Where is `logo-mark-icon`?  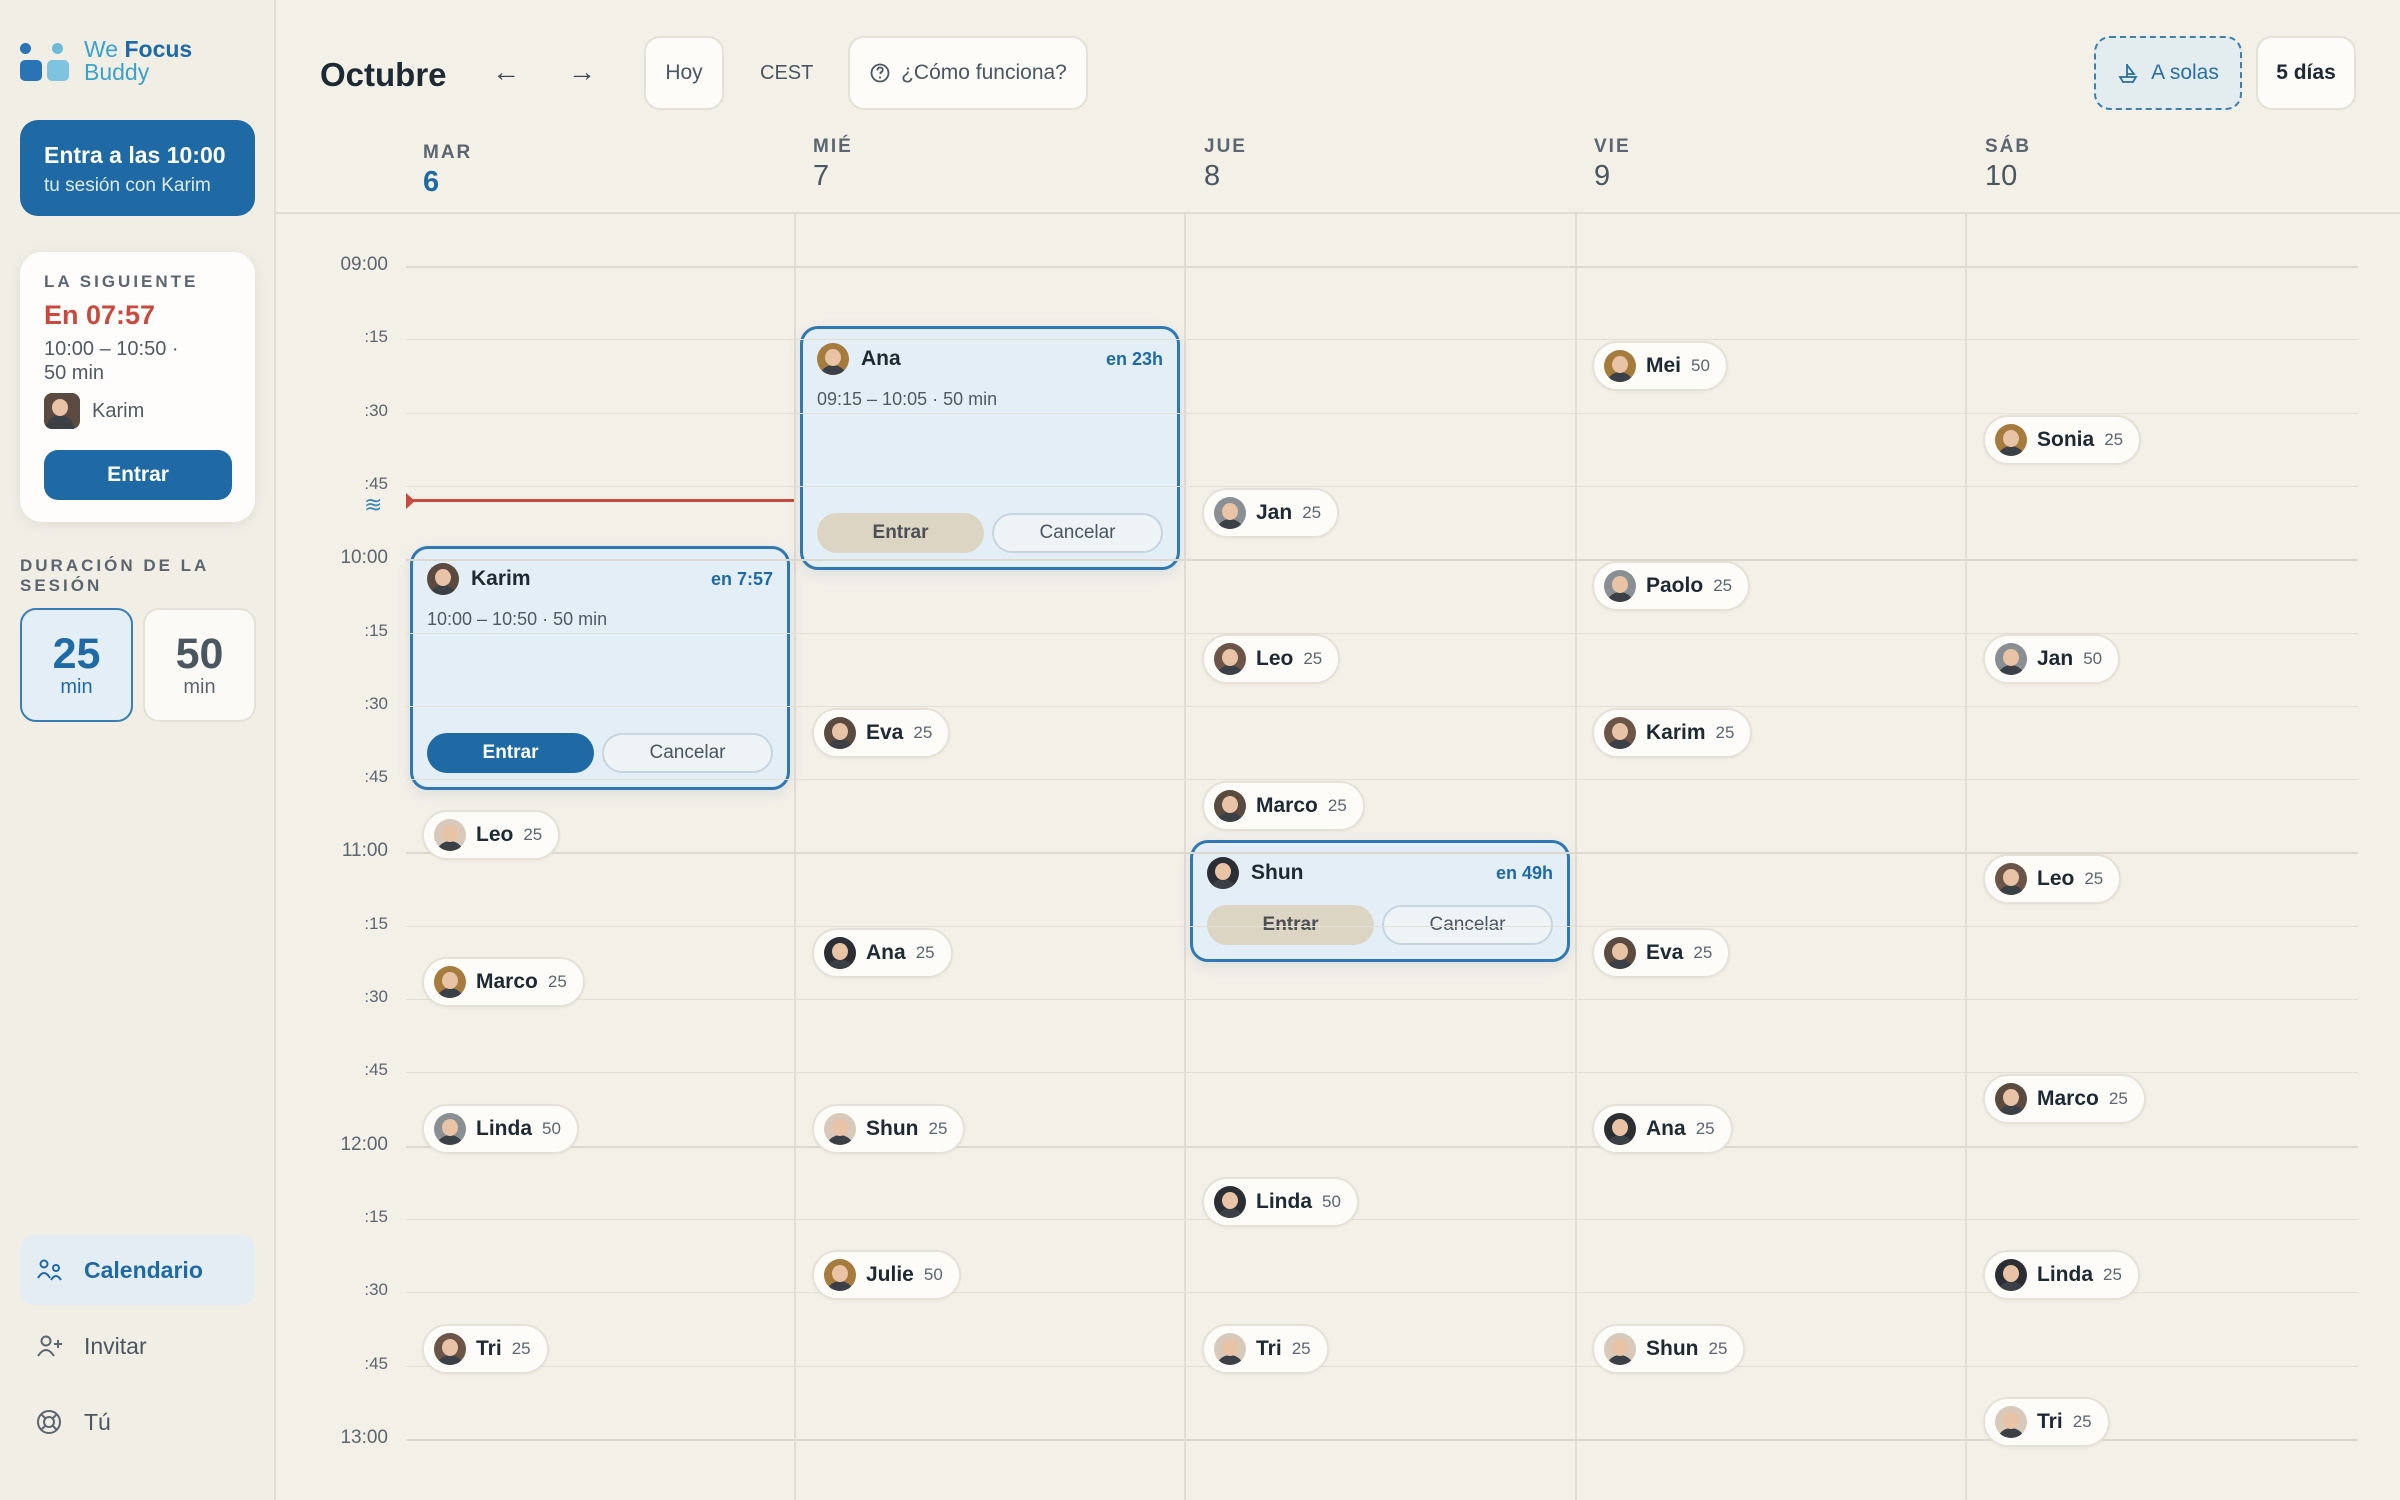
logo-mark-icon is located at coordinates (46, 62).